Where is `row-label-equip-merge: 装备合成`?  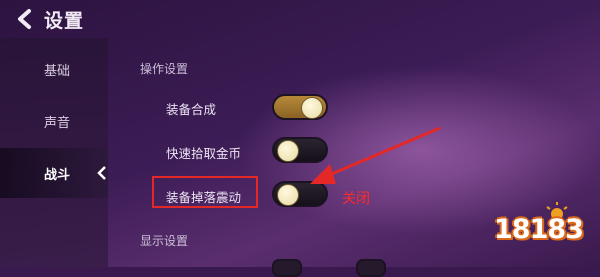
row-label-equip-merge: 装备合成 is located at coordinates (191, 109).